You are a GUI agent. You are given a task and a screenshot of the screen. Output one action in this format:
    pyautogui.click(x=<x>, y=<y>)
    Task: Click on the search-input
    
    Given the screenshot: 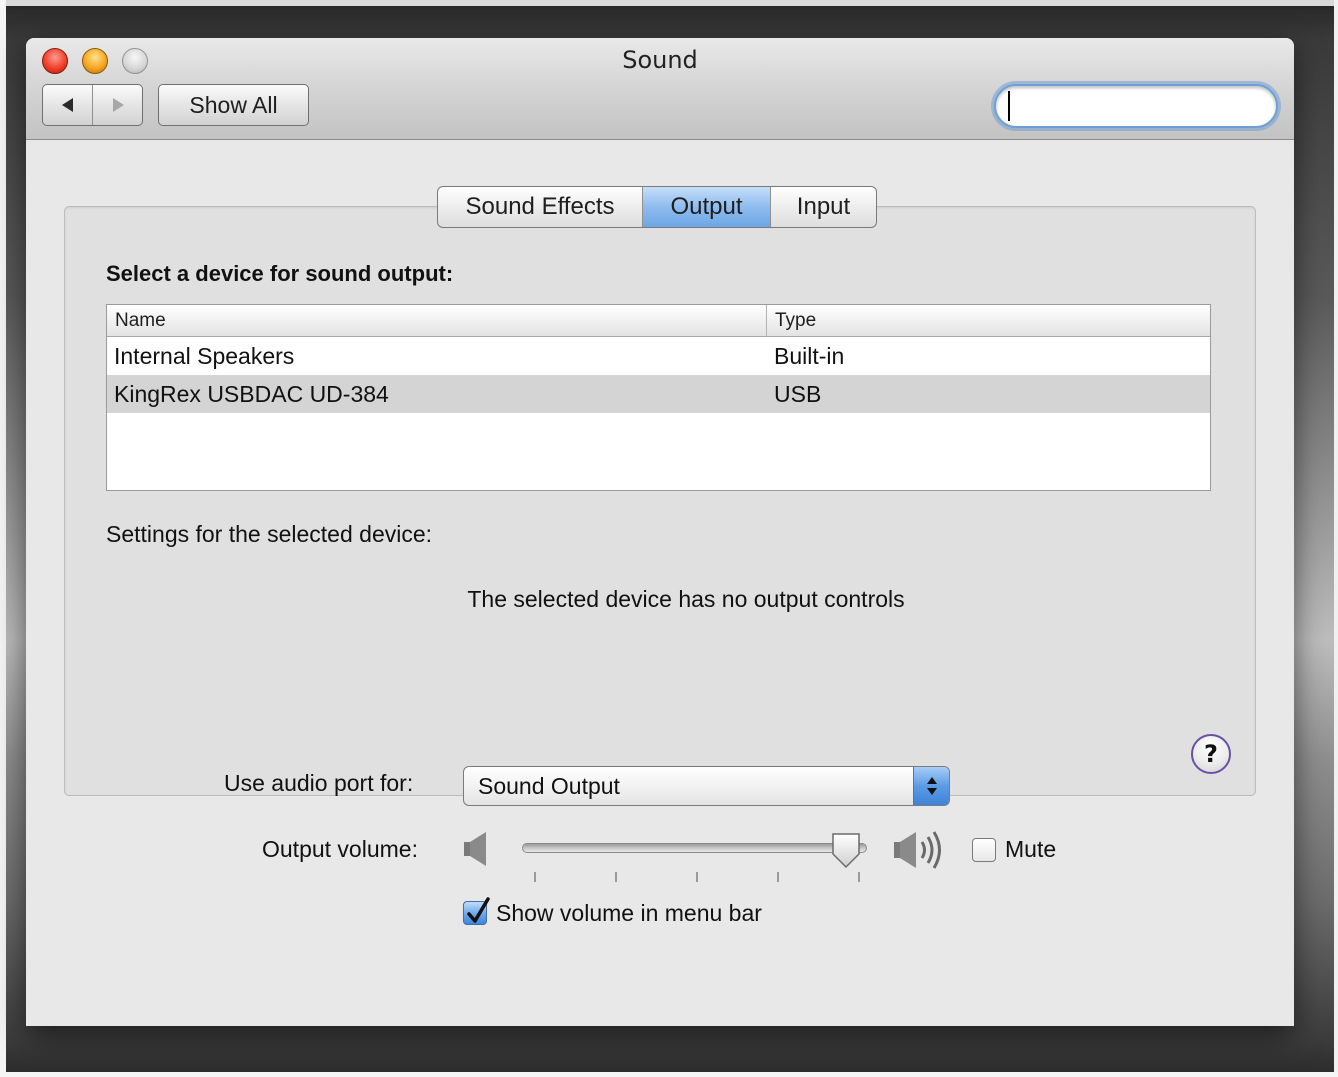 What is the action you would take?
    pyautogui.click(x=1151, y=106)
    